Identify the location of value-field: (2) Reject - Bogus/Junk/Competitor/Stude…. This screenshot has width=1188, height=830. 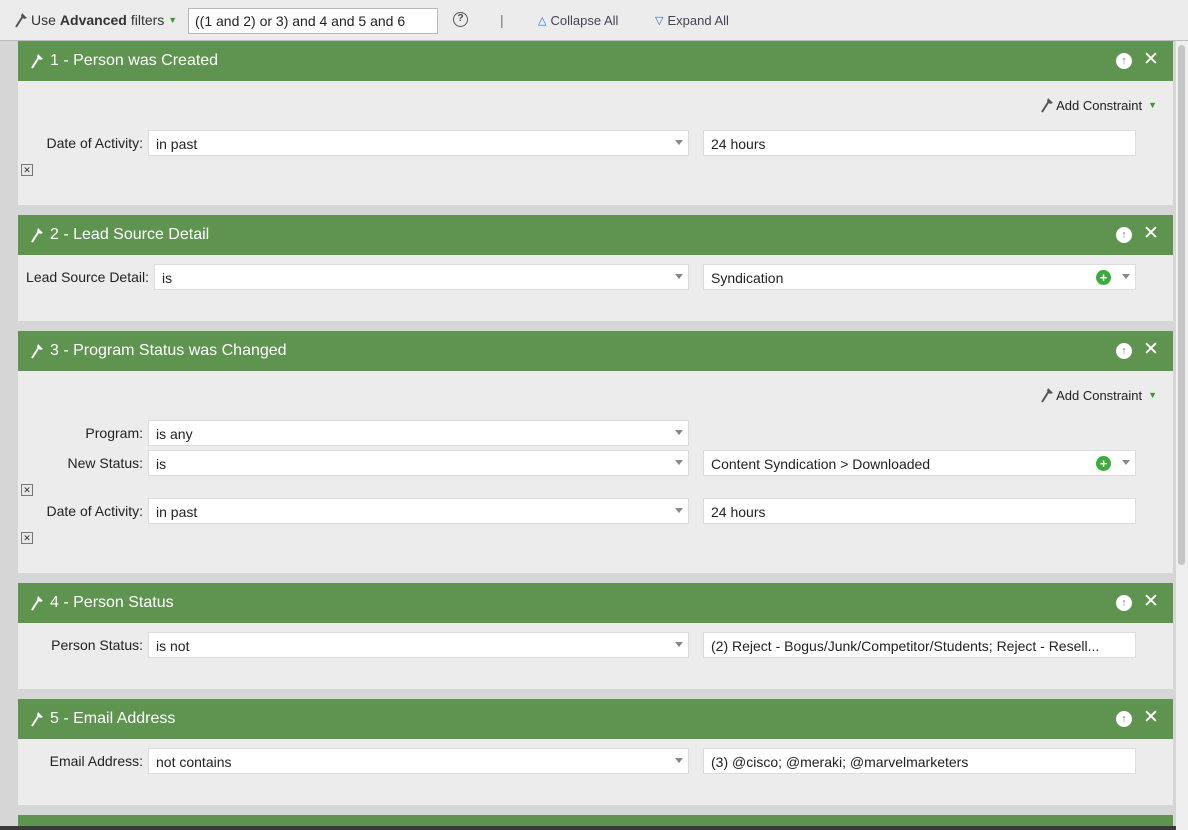
(919, 645).